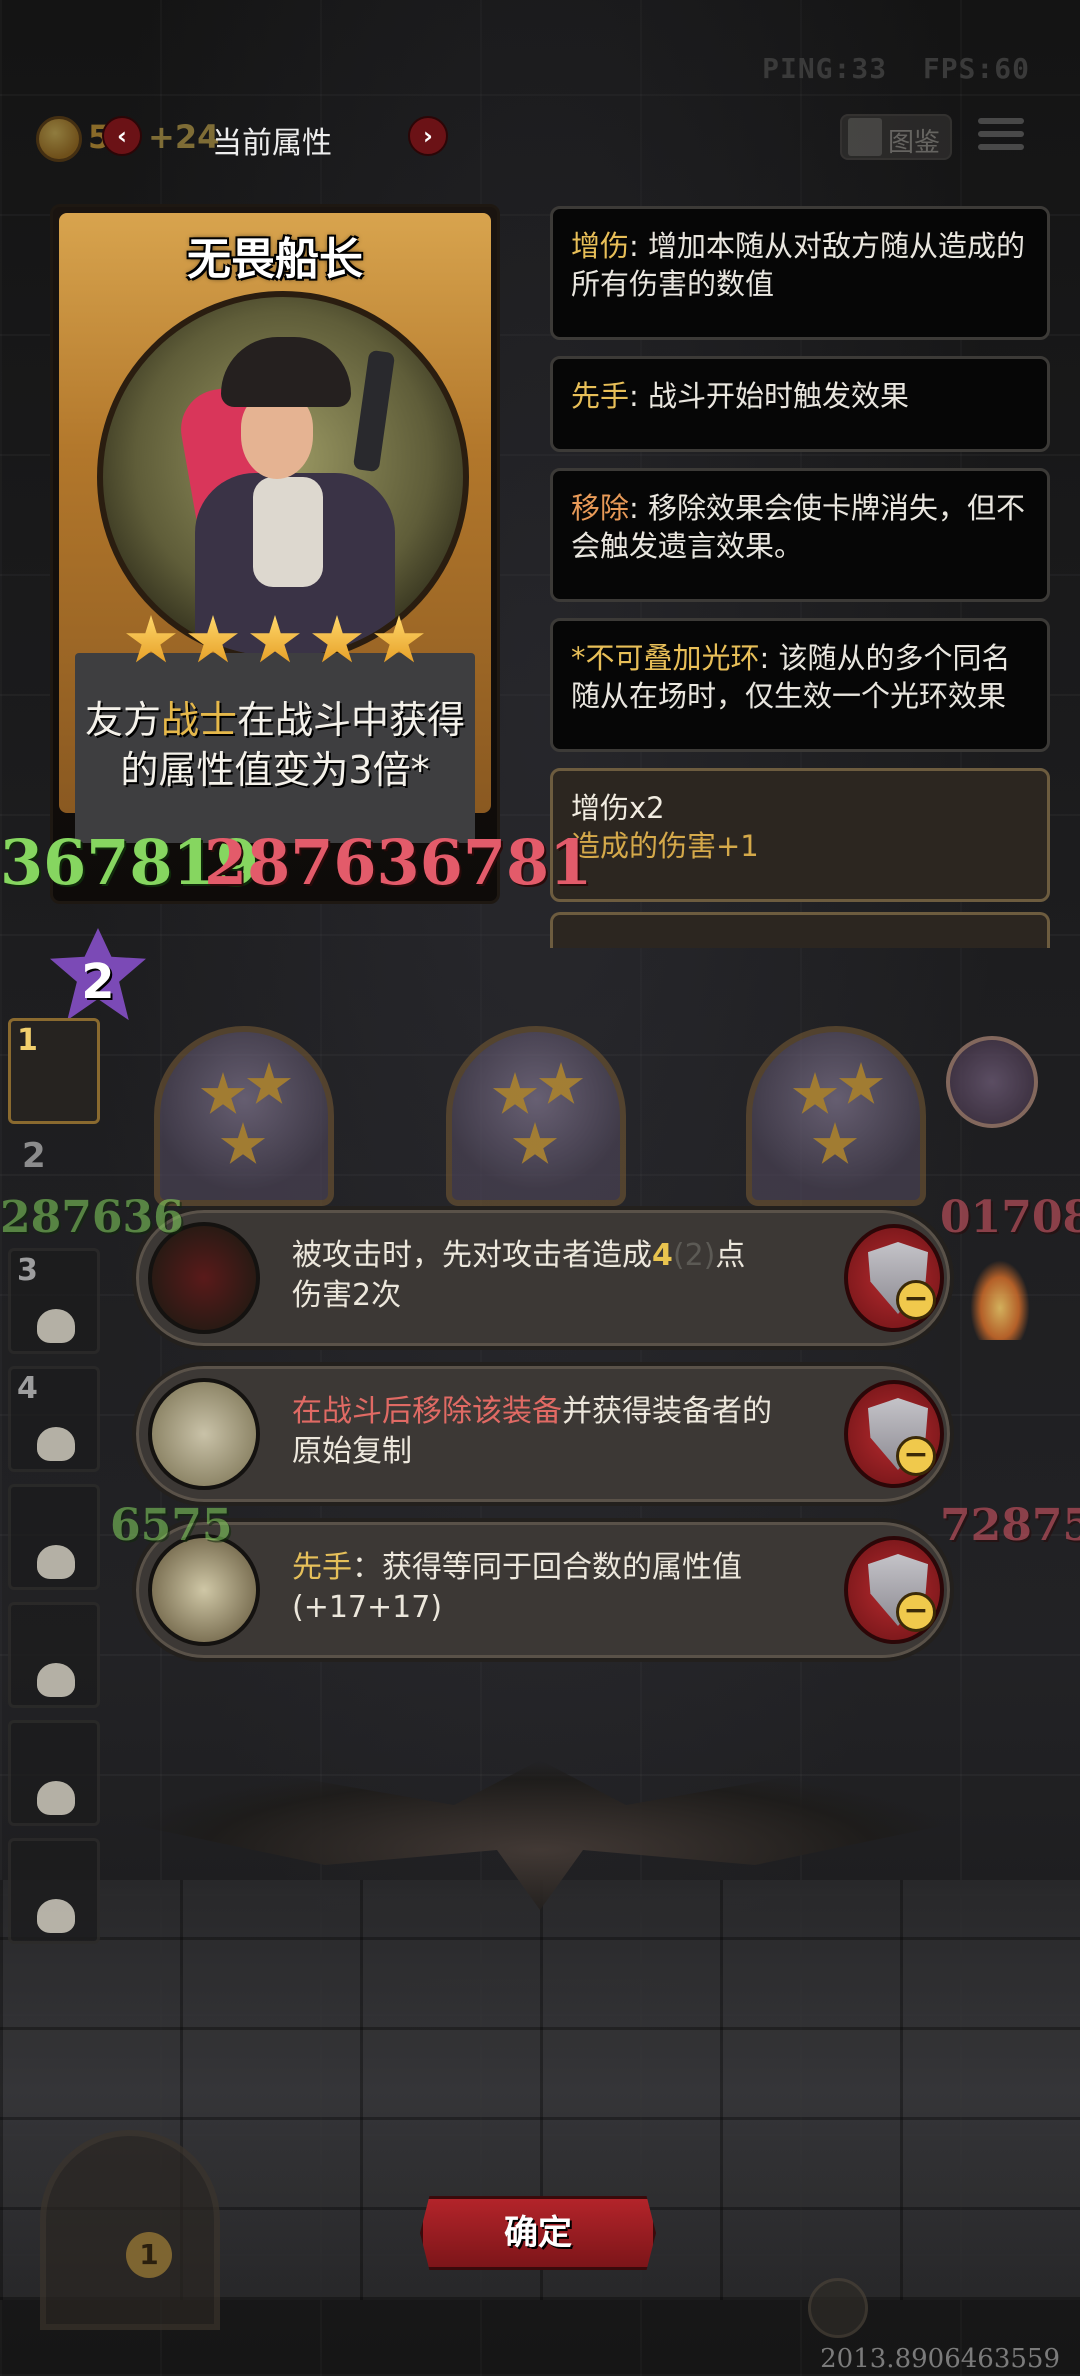 The image size is (1080, 2376). I want to click on equipment-row: 在战斗后移除该装备并获得装备者的 原始复制 −, so click(543, 1434).